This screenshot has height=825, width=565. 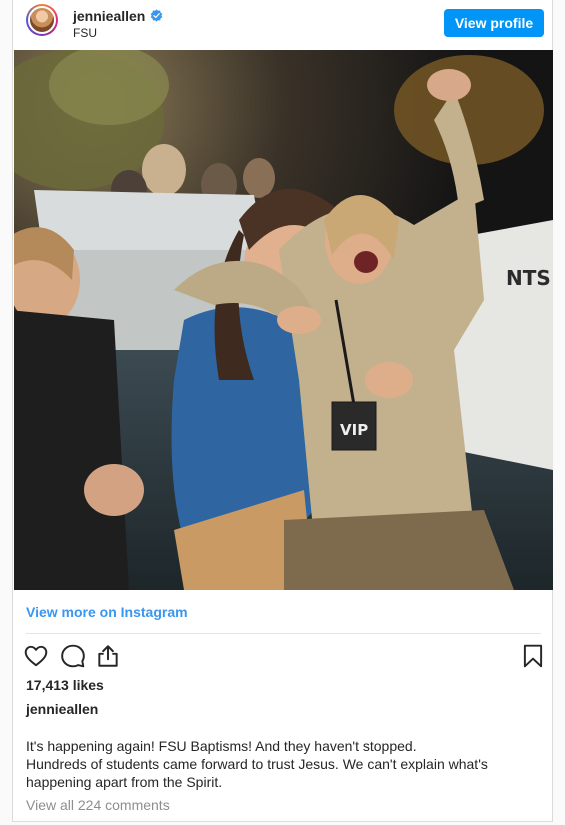 I want to click on shirt-text: NTS, so click(x=528, y=278).